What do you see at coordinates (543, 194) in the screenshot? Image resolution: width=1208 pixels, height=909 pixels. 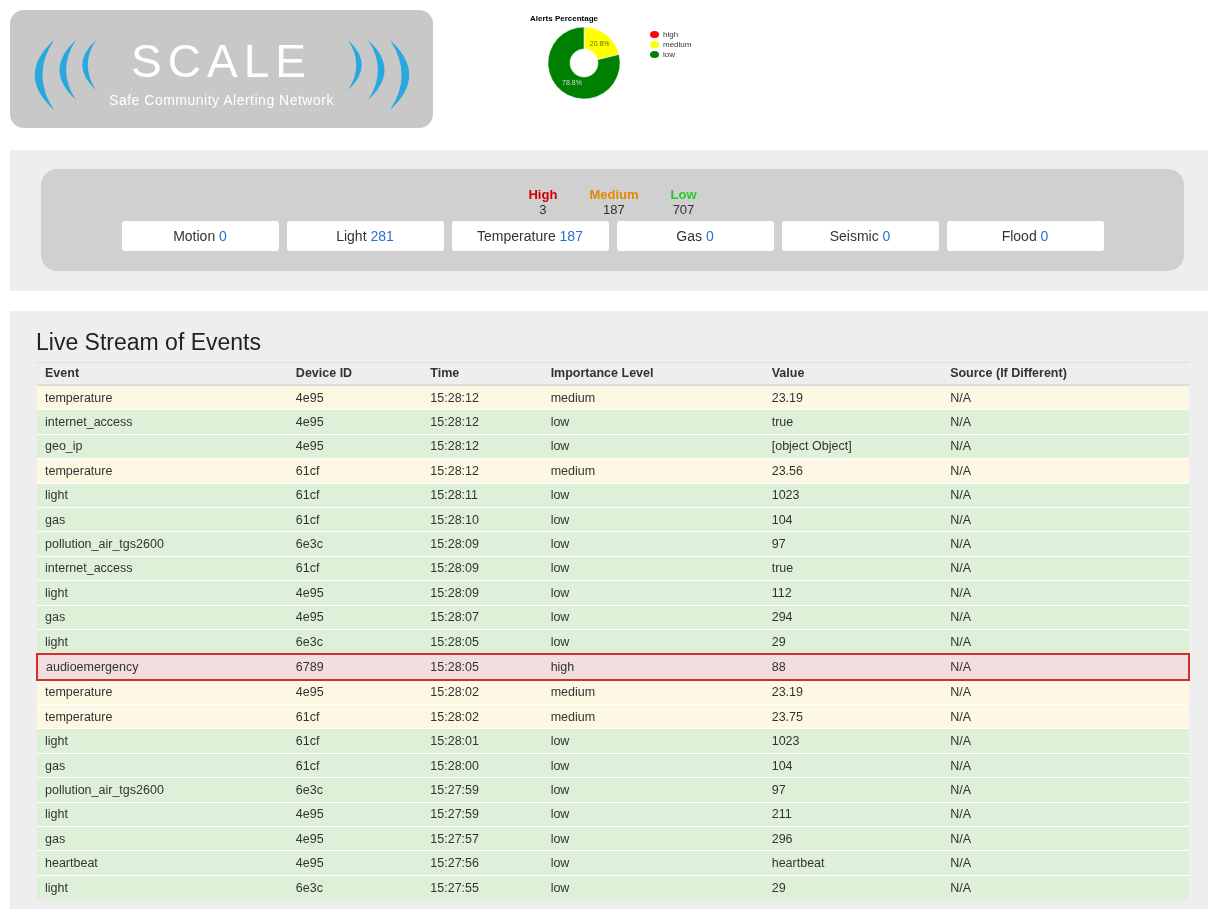 I see `level-label: High` at bounding box center [543, 194].